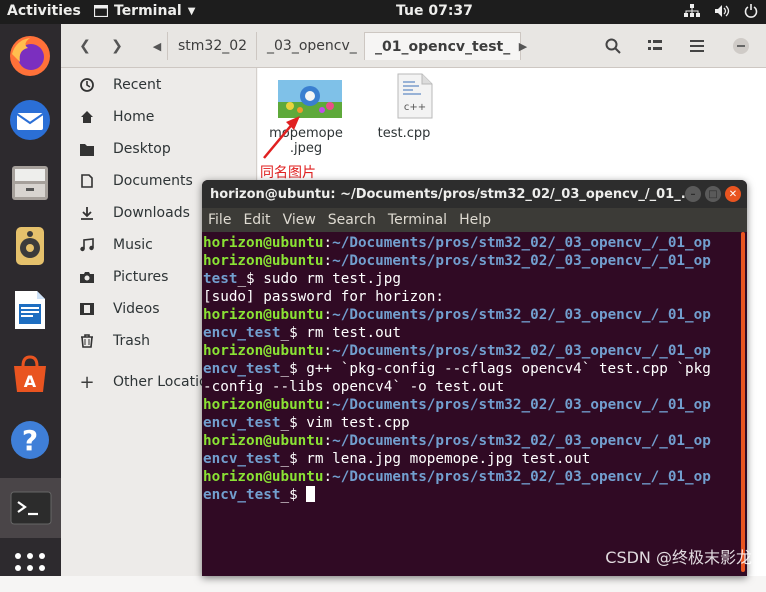 This screenshot has height=592, width=766. I want to click on sidebar-item-label: Downloads, so click(151, 213).